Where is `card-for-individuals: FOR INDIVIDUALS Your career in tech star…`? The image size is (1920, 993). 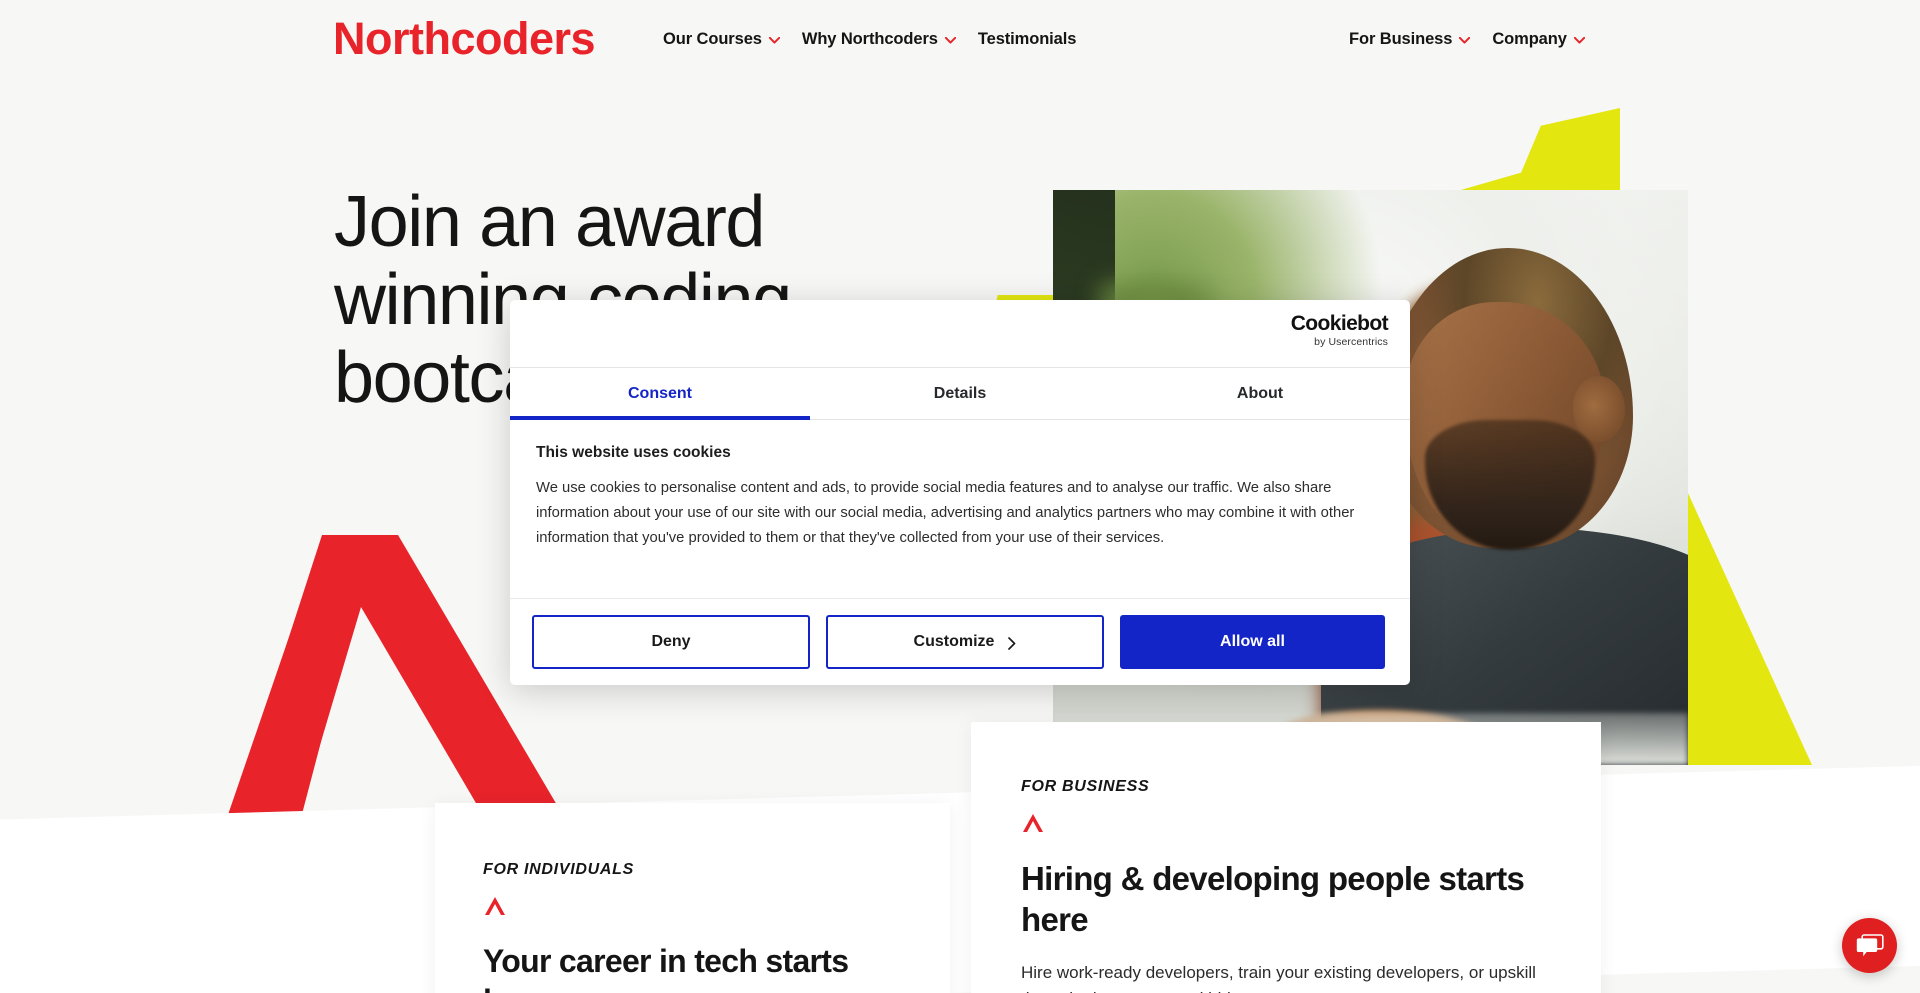
card-for-individuals: FOR INDIVIDUALS Your career in tech star… is located at coordinates (692, 898).